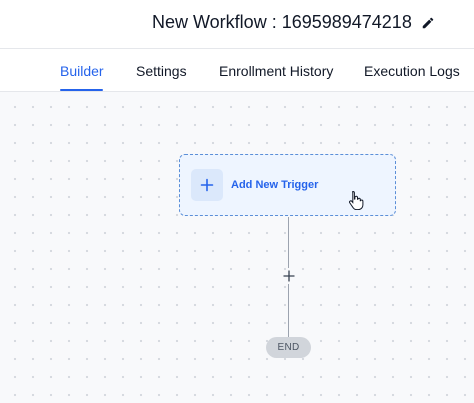 The width and height of the screenshot is (474, 403). Describe the element at coordinates (428, 23) in the screenshot. I see `pencil-icon` at that location.